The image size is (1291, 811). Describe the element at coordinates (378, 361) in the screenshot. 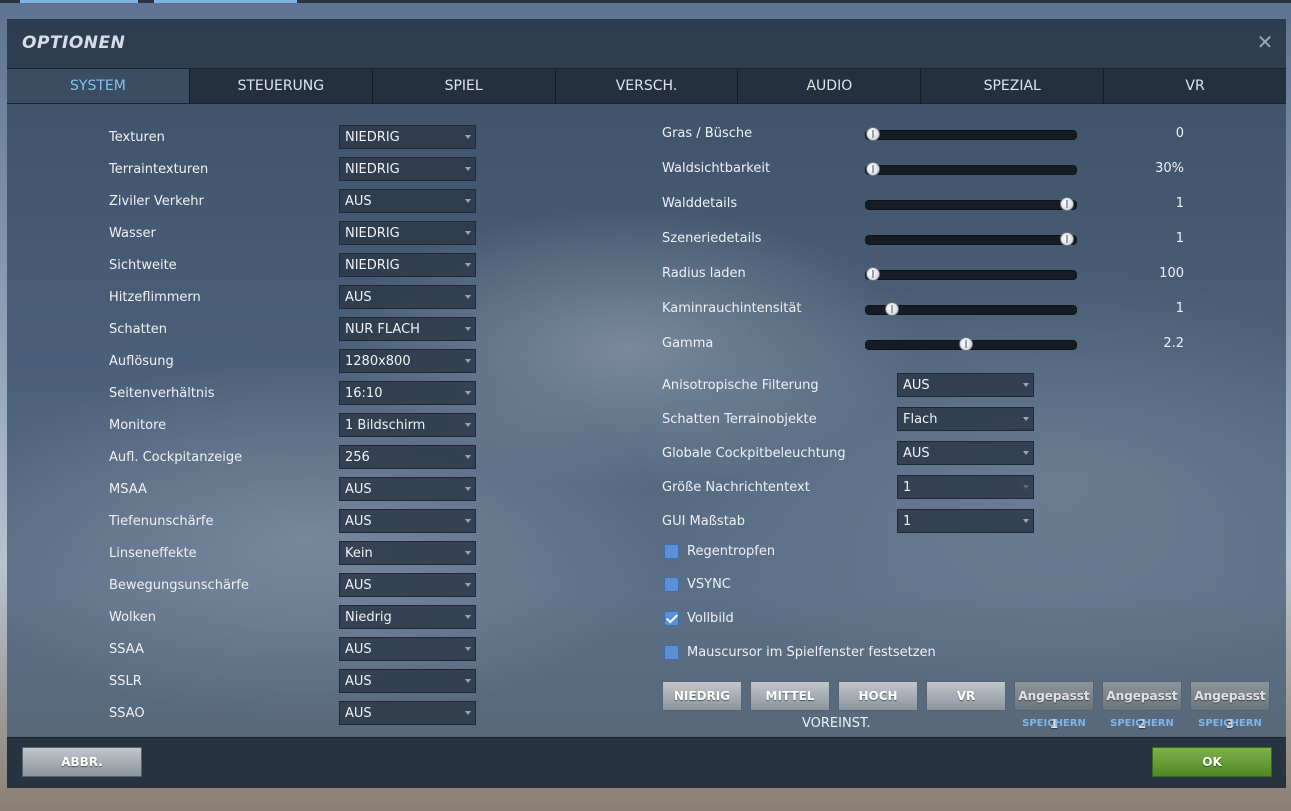

I see `dropdown-value: 1280x800` at that location.